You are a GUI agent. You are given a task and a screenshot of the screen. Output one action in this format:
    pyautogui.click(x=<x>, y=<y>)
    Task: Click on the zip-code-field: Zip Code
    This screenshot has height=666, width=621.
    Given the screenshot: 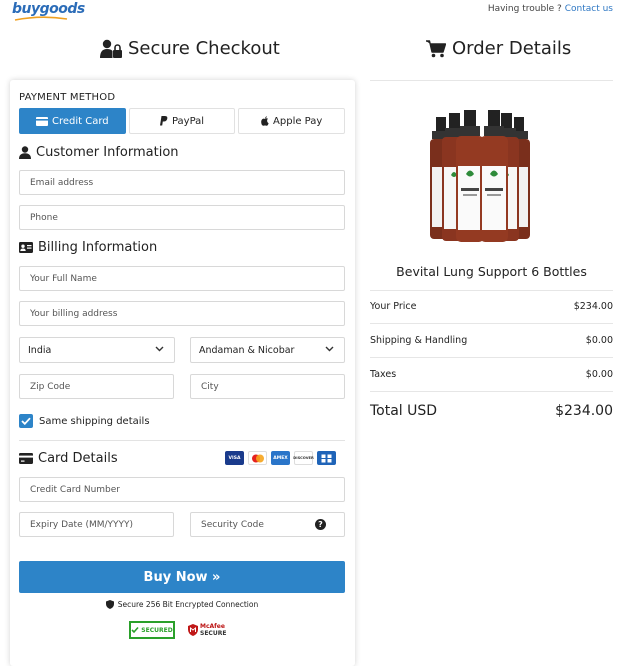 What is the action you would take?
    pyautogui.click(x=96, y=386)
    